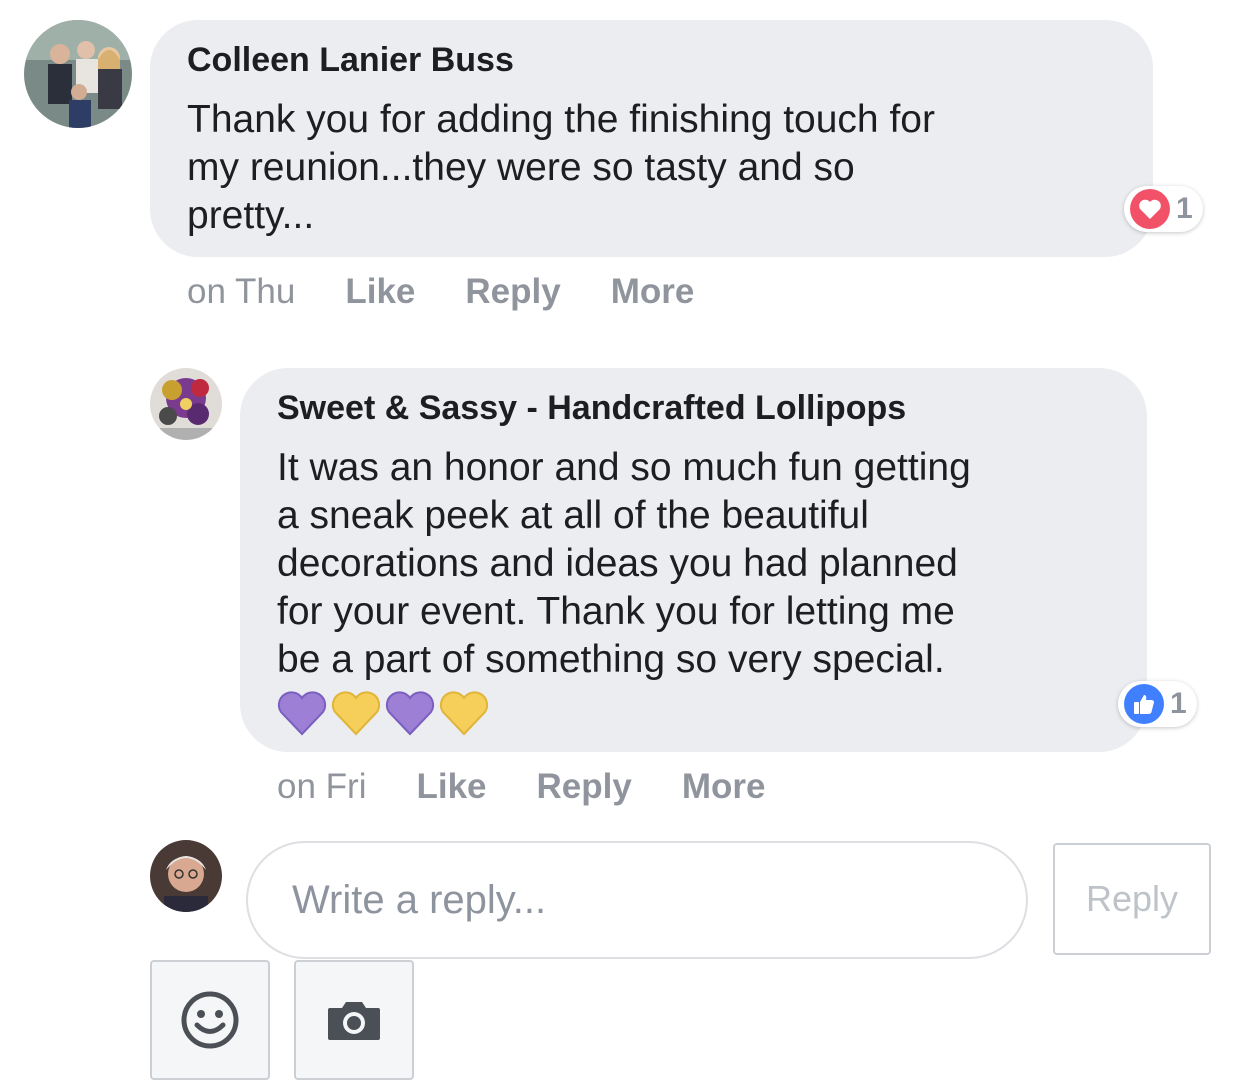 The height and width of the screenshot is (1080, 1242). I want to click on reply-composer, so click(637, 900).